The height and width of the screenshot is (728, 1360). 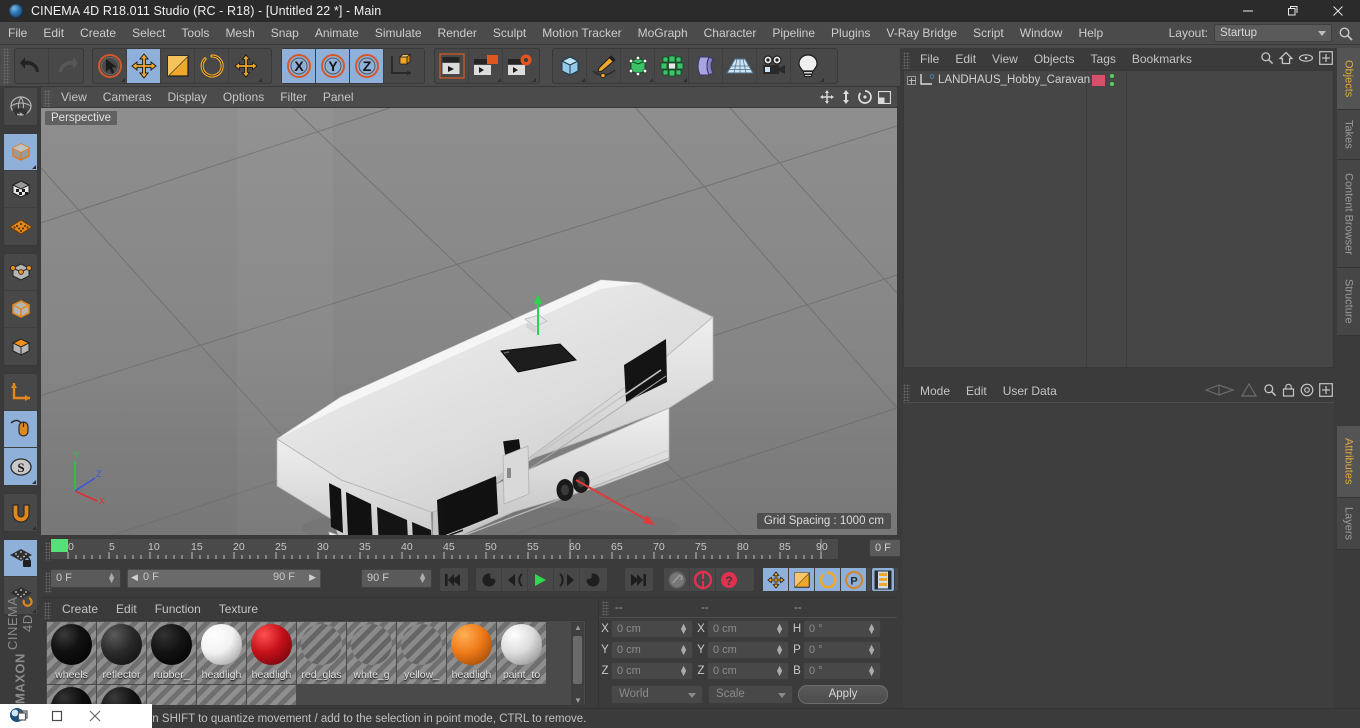 I want to click on model-mode-icon, so click(x=20, y=152).